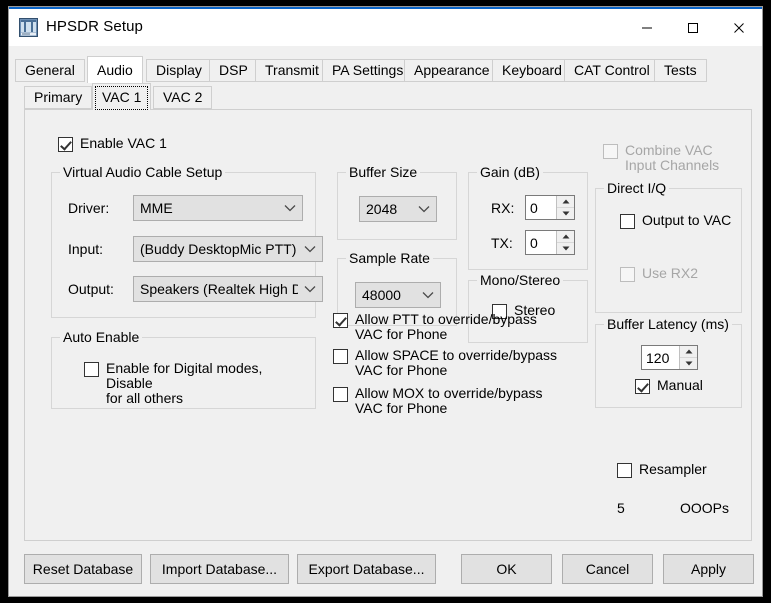 This screenshot has width=771, height=603. What do you see at coordinates (675, 221) in the screenshot?
I see `output-to-vac-checkbox: Output to VAC` at bounding box center [675, 221].